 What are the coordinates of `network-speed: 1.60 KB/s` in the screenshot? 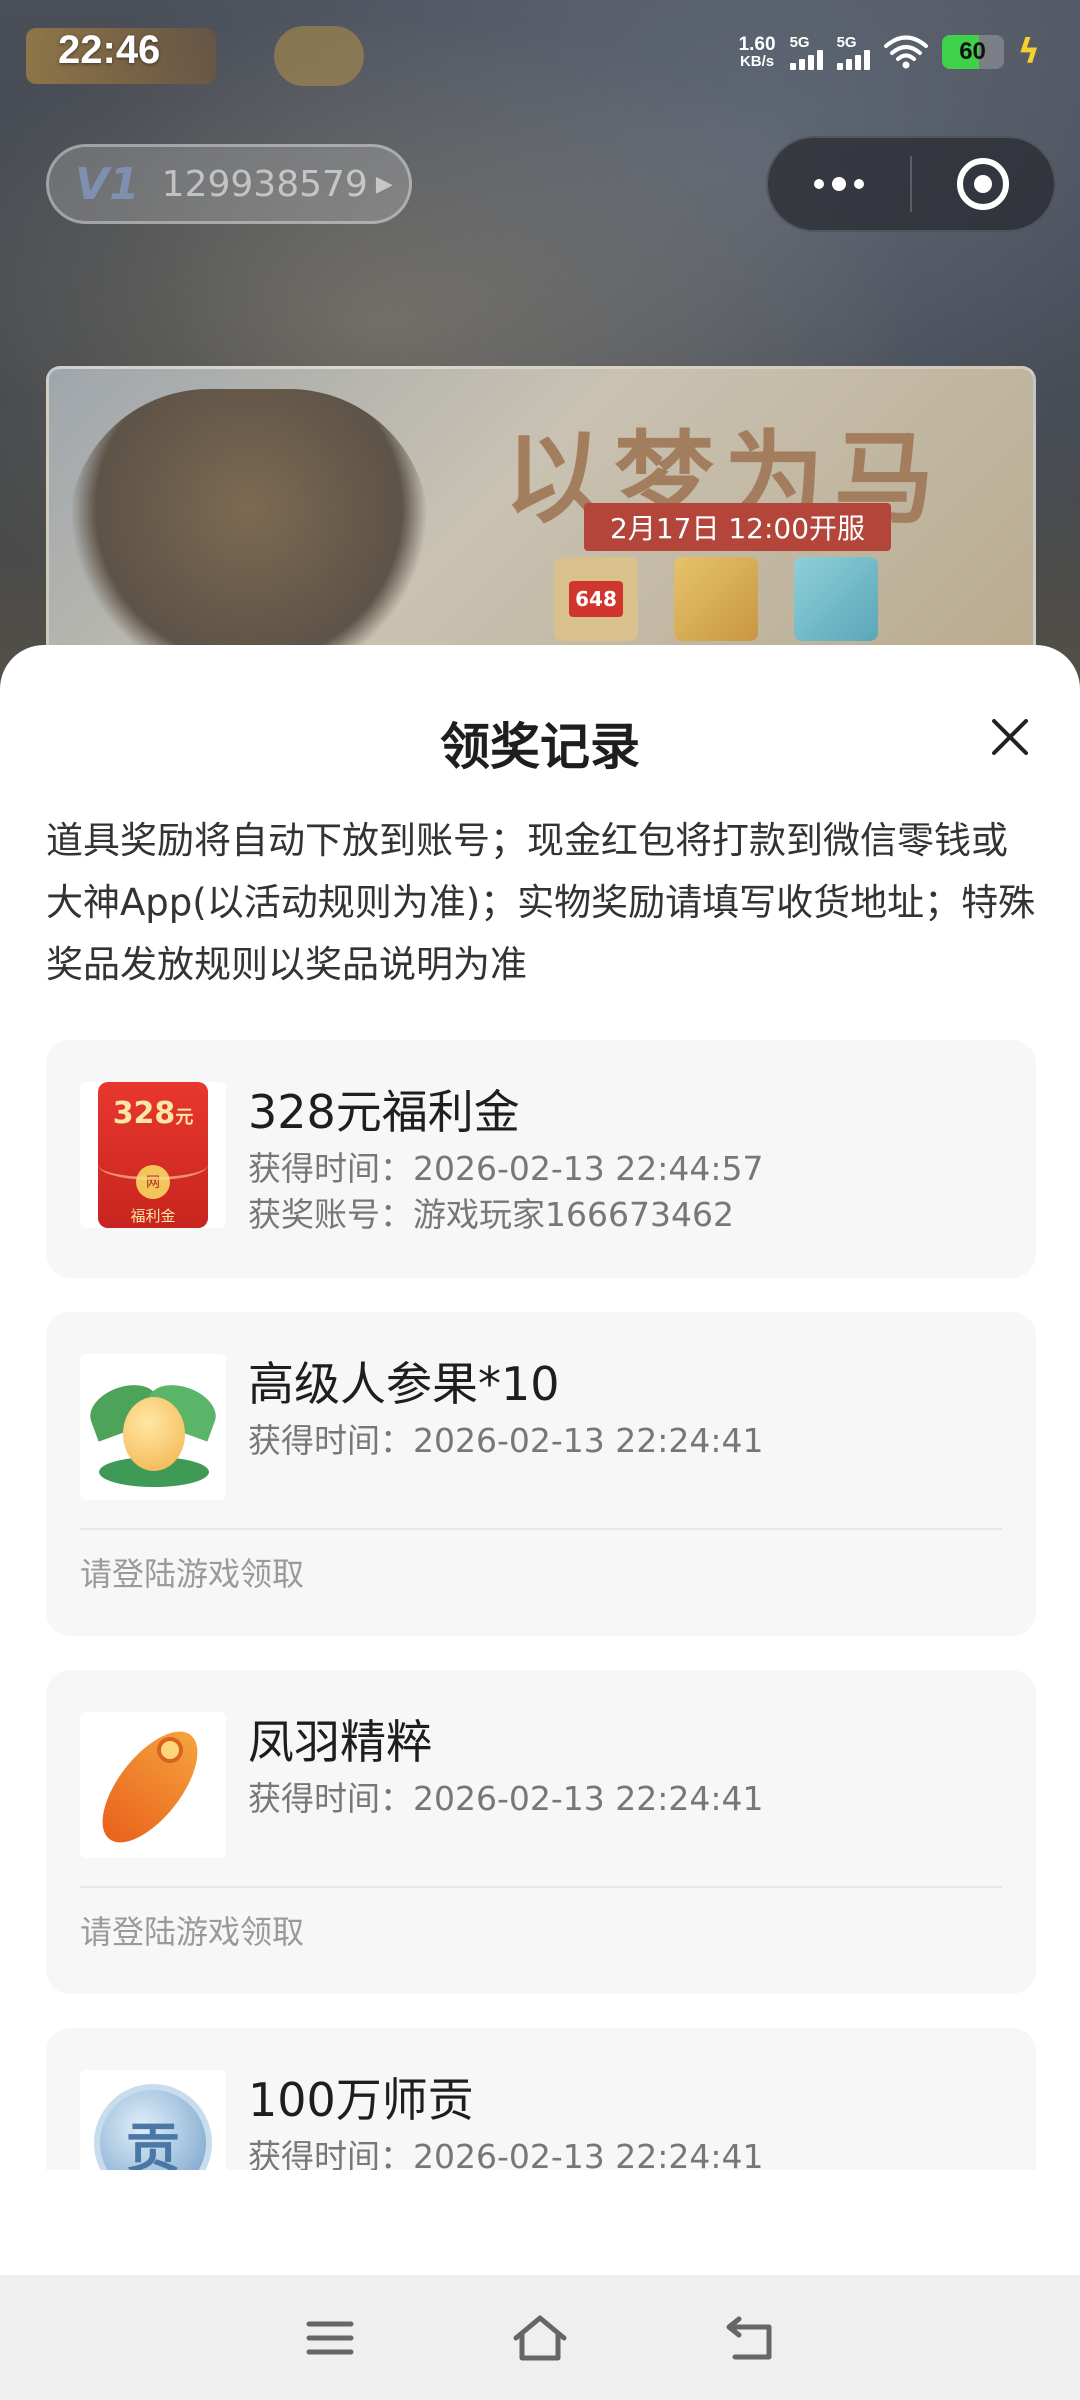 It's located at (757, 52).